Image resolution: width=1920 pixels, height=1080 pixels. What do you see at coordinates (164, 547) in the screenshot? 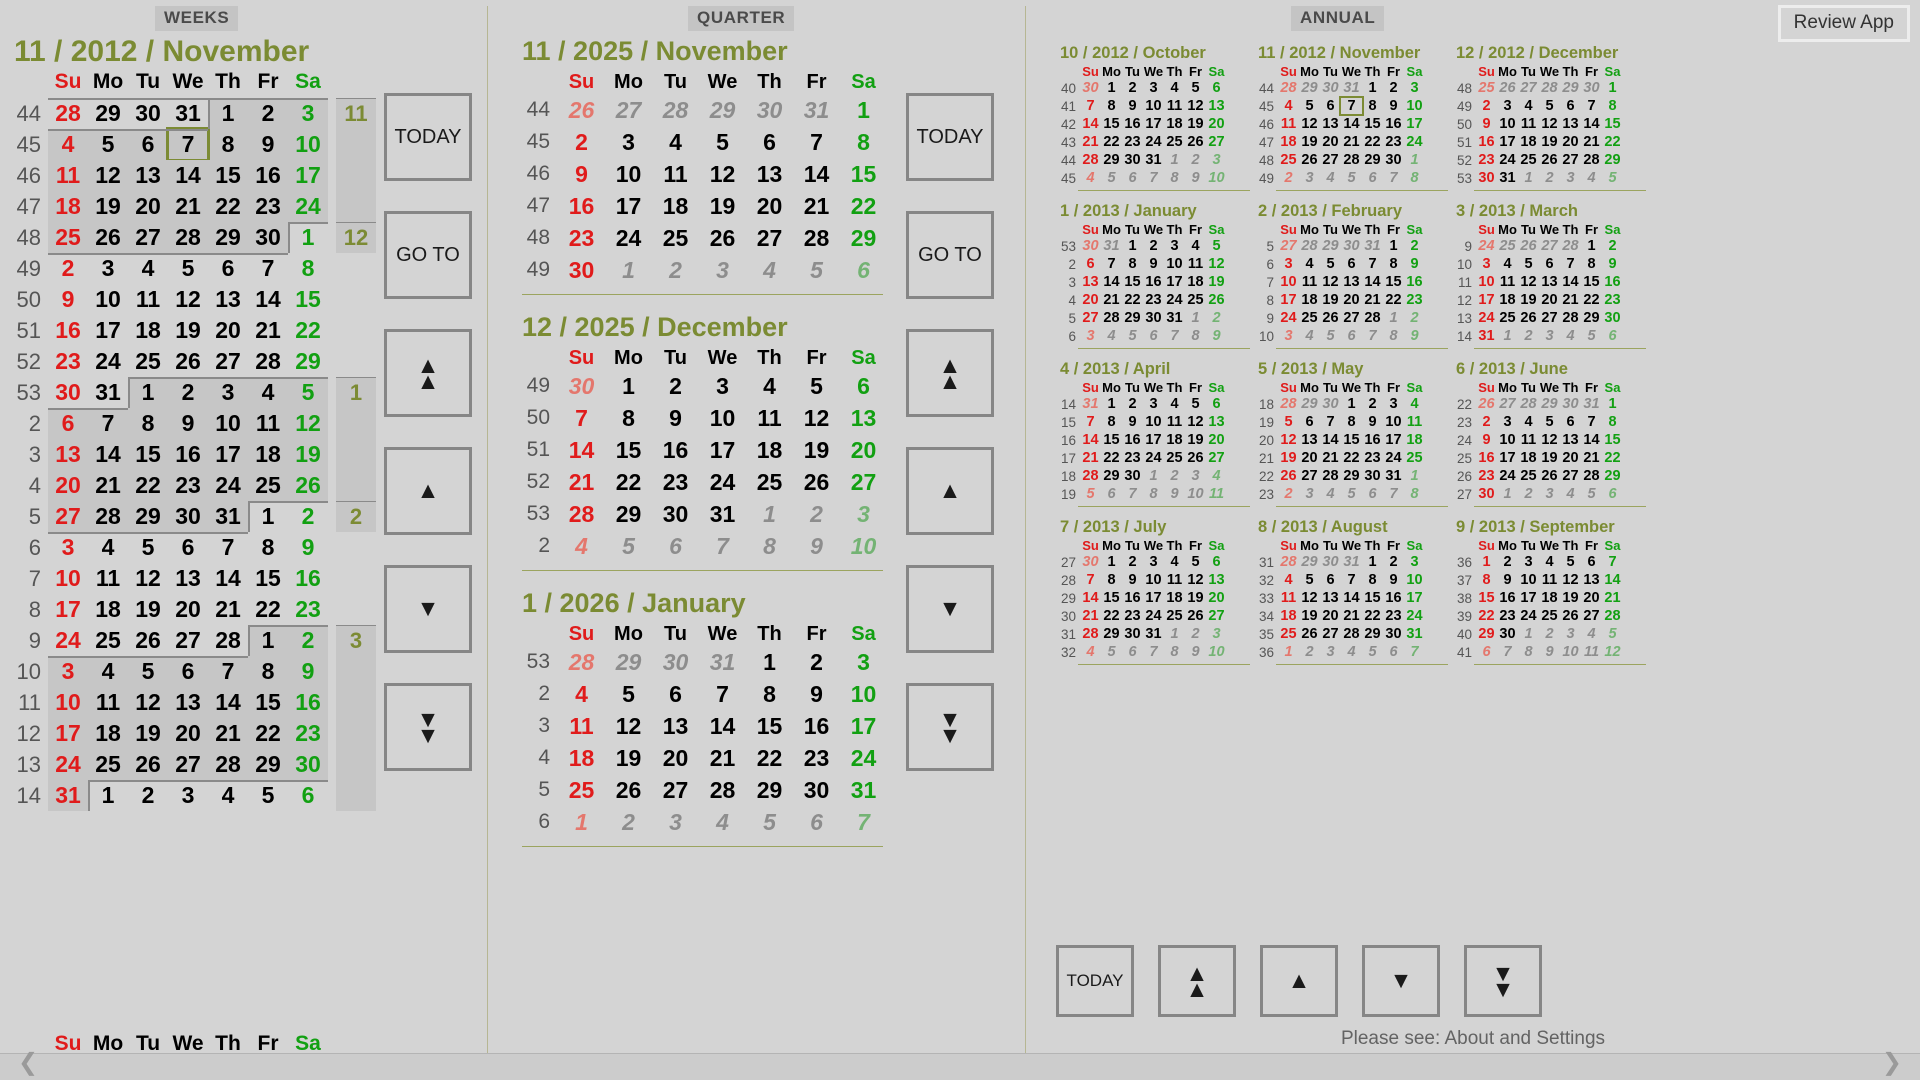
I see `week-row: 63456789` at bounding box center [164, 547].